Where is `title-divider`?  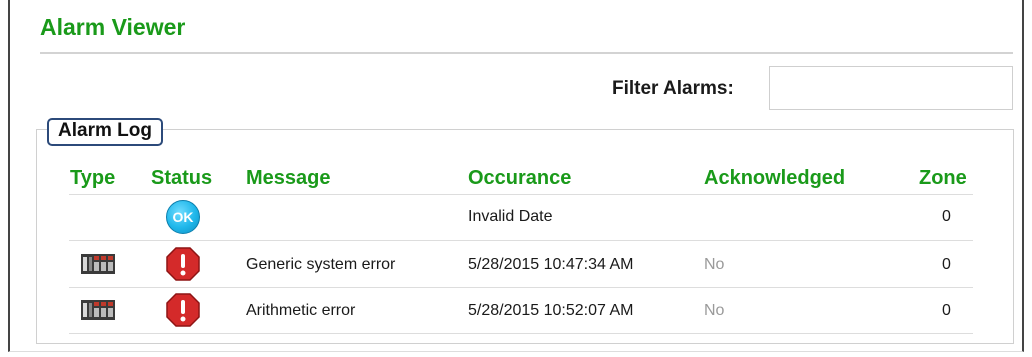
title-divider is located at coordinates (526, 53).